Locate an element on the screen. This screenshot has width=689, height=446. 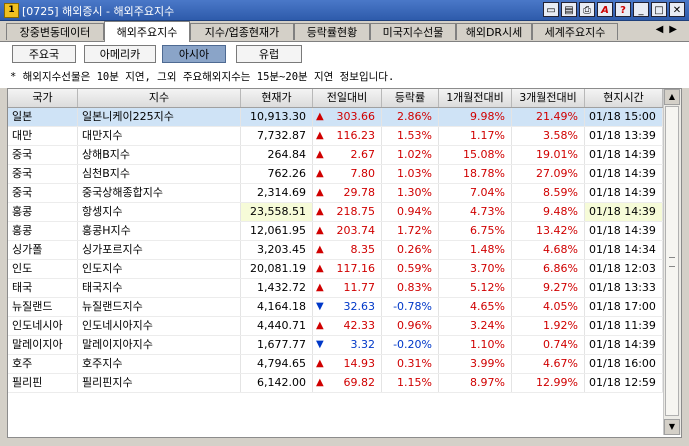
region-europe-button: 유럽 is located at coordinates (269, 54).